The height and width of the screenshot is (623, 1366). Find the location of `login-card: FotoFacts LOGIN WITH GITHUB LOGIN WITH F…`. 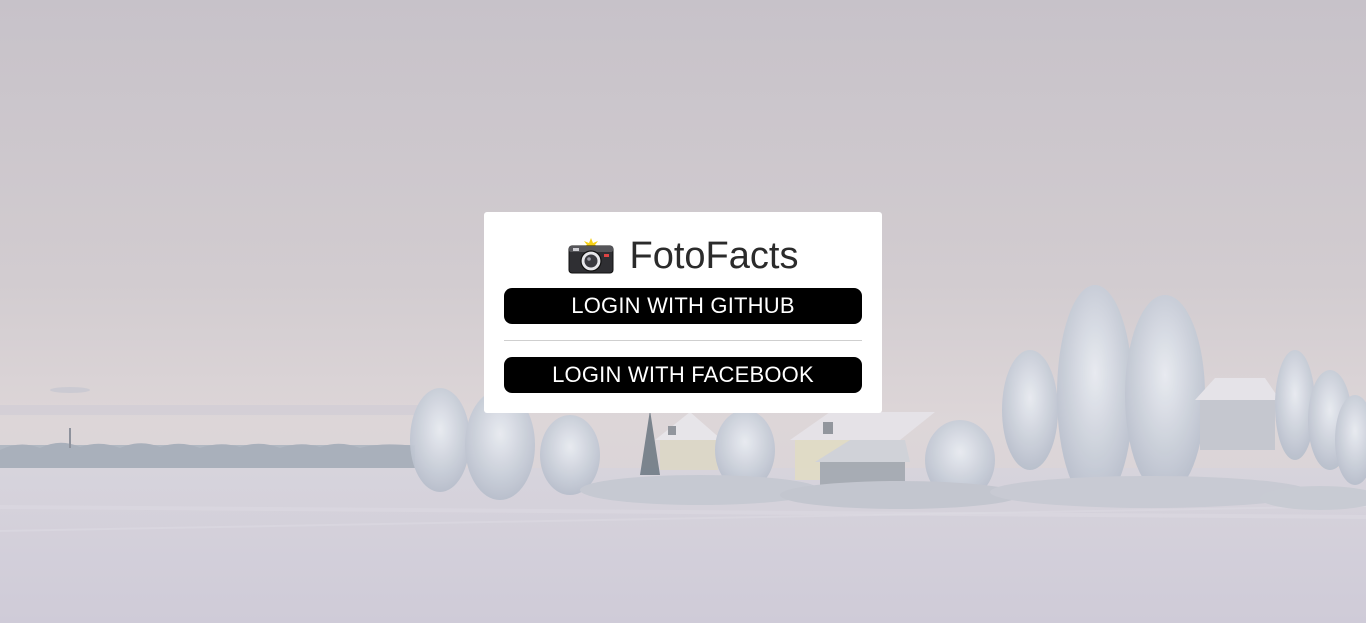

login-card: FotoFacts LOGIN WITH GITHUB LOGIN WITH F… is located at coordinates (683, 312).